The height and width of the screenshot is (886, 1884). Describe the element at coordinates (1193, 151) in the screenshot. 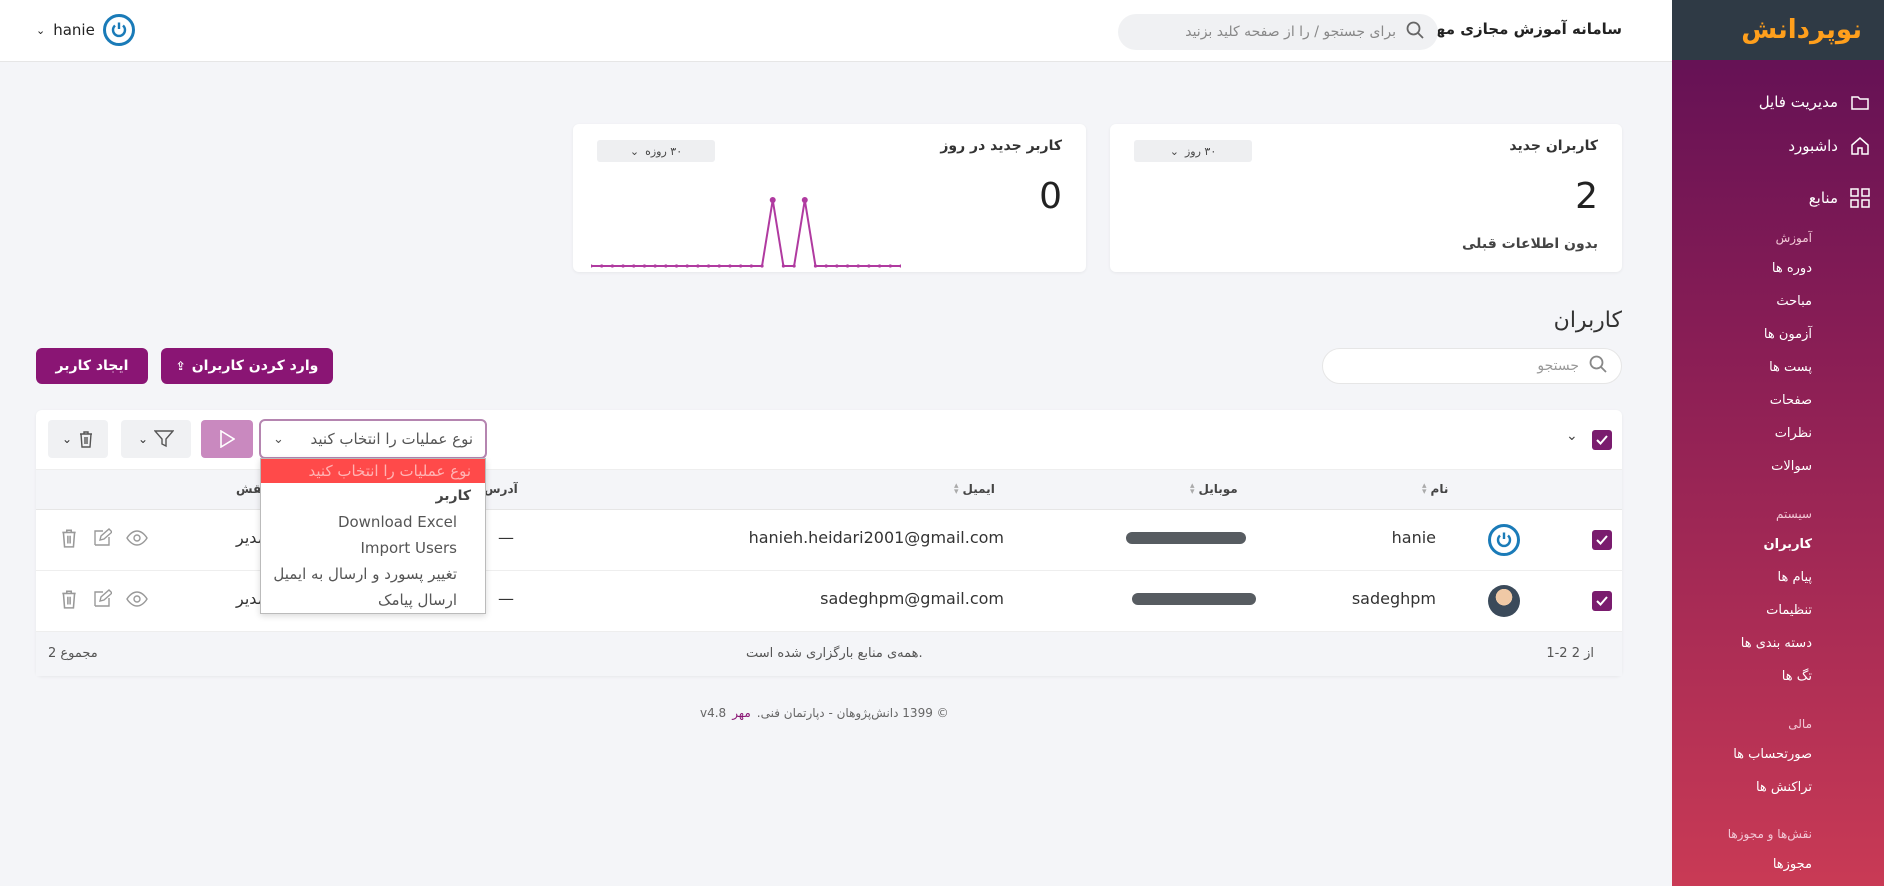

I see `period-select: ۳۰ روز ⌄` at that location.